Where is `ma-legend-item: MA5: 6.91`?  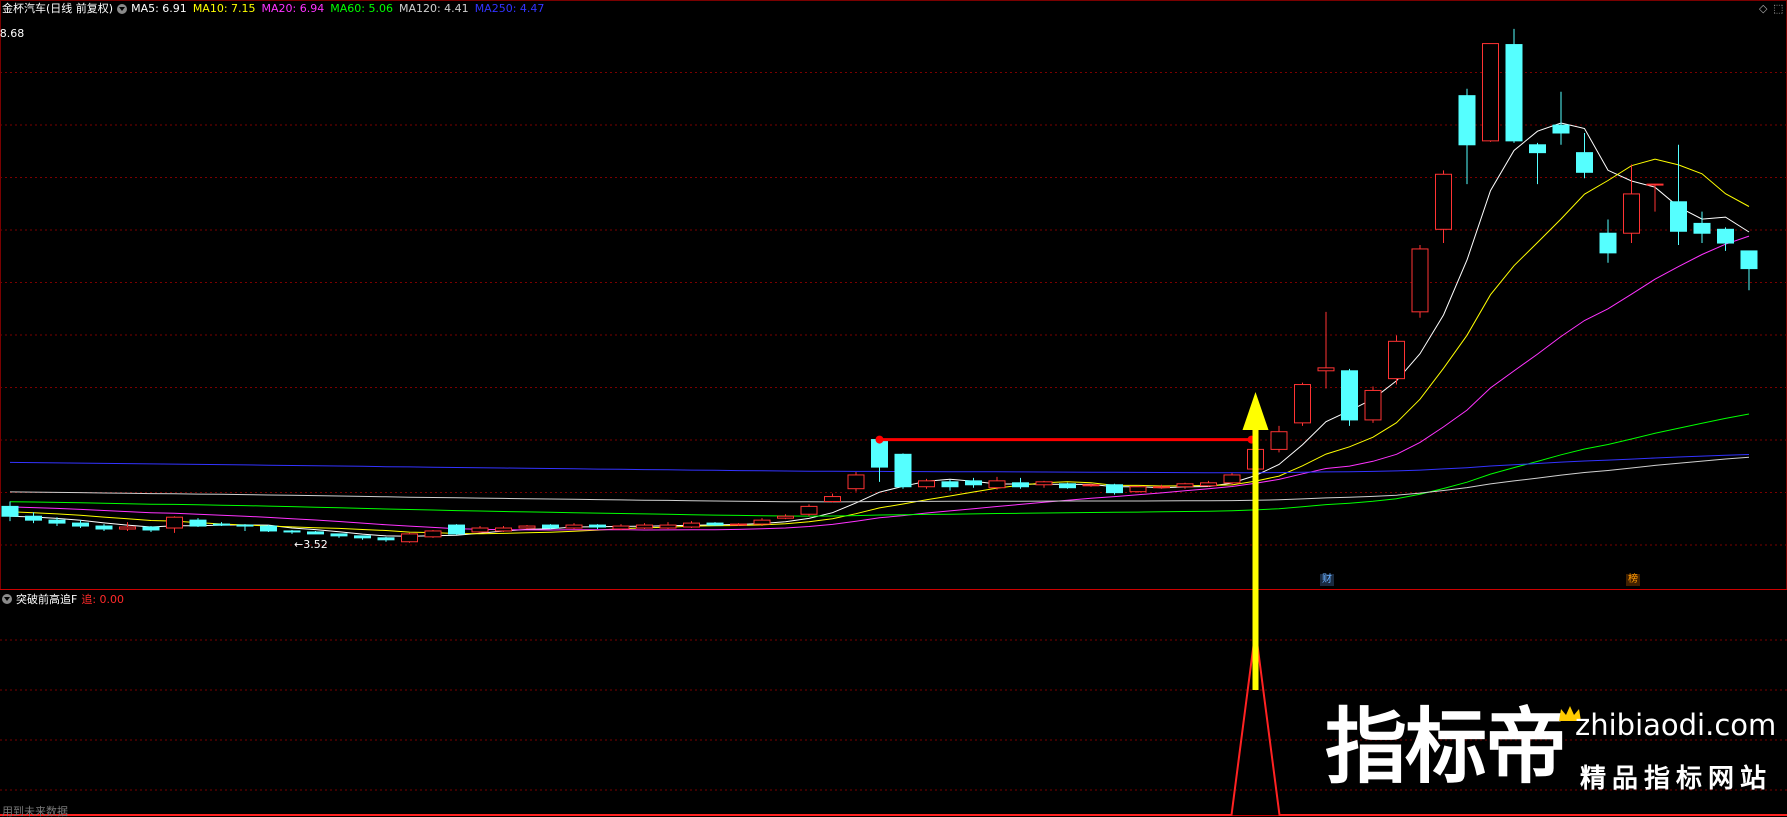 ma-legend-item: MA5: 6.91 is located at coordinates (159, 8).